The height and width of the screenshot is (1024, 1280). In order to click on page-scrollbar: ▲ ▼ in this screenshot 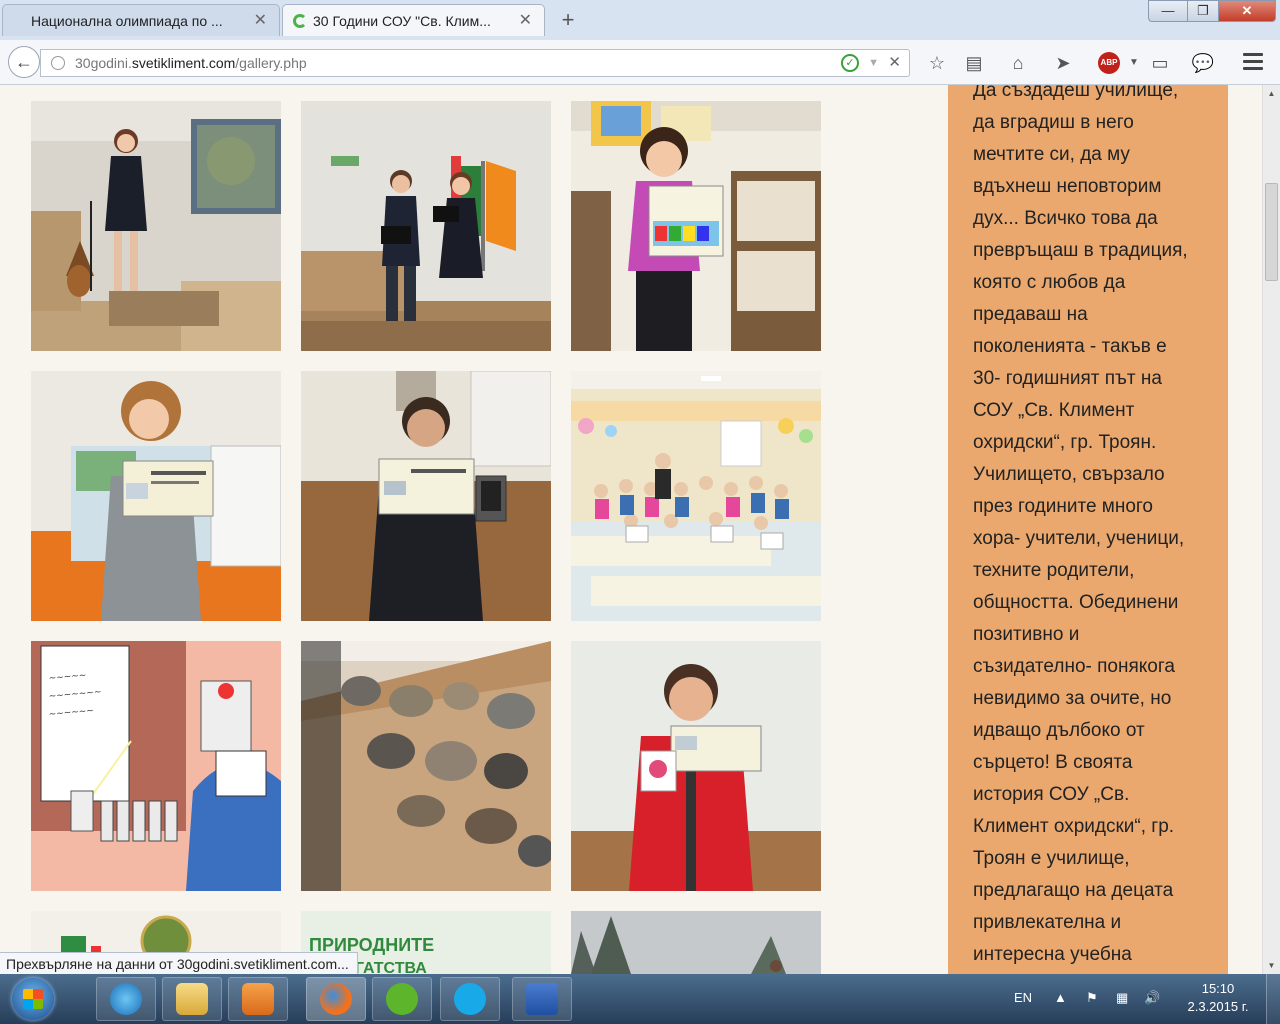, I will do `click(1271, 529)`.